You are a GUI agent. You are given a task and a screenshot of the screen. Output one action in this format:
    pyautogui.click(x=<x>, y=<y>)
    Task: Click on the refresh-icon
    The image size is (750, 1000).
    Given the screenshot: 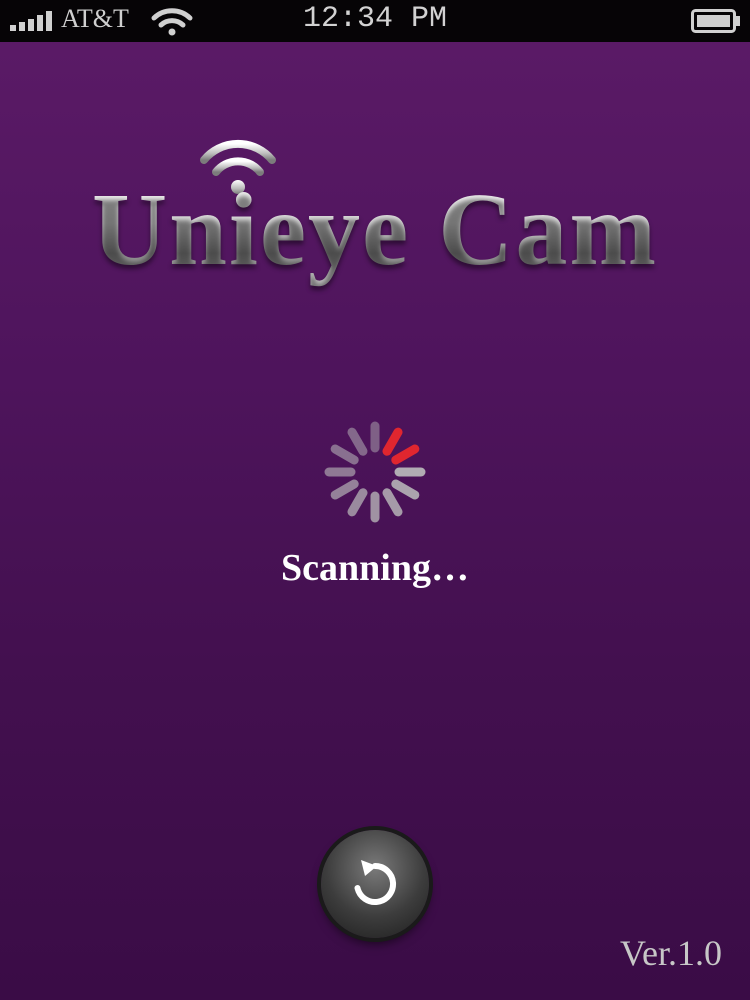 What is the action you would take?
    pyautogui.click(x=375, y=882)
    